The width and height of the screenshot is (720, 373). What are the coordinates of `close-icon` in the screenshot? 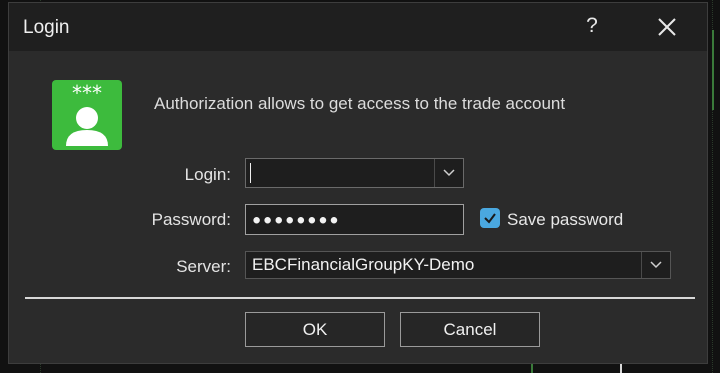 It's located at (667, 27).